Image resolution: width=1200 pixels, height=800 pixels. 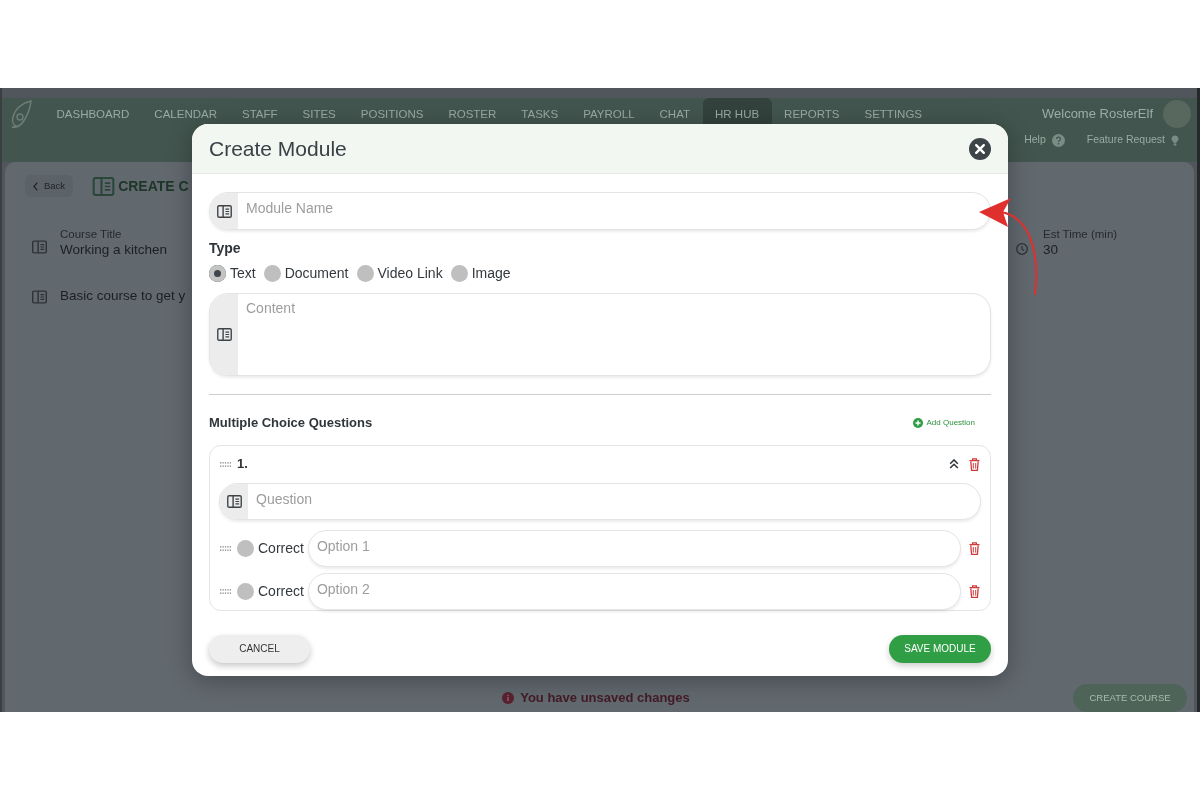 I want to click on nav-link: CALENDAR, so click(x=185, y=114).